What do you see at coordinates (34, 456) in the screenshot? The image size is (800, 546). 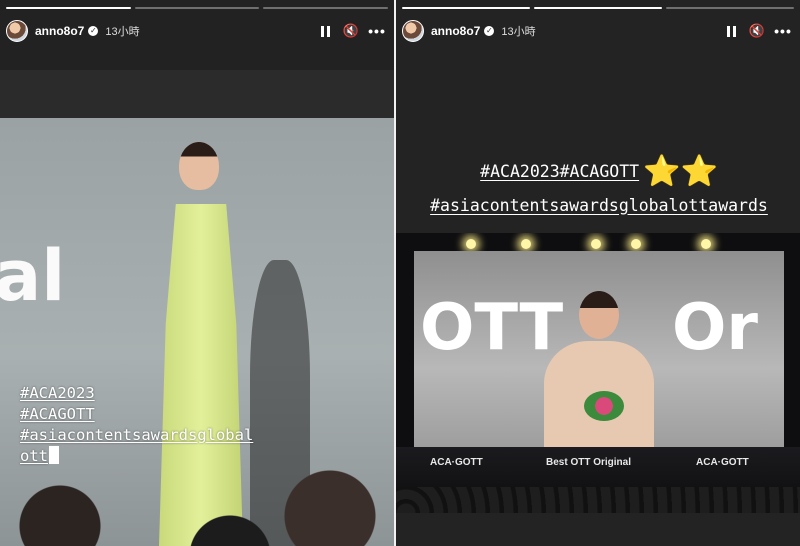 I see `hashtag-text-fragment: ott` at bounding box center [34, 456].